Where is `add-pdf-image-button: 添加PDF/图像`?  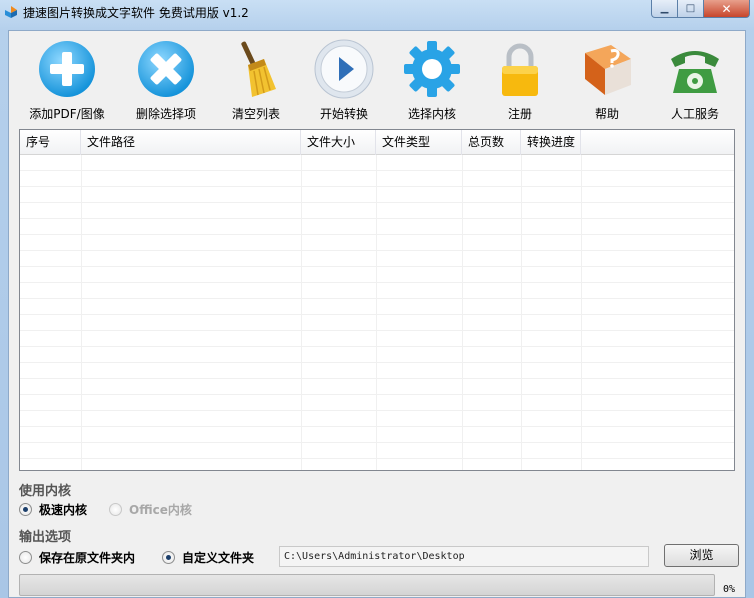 add-pdf-image-button: 添加PDF/图像 is located at coordinates (67, 81).